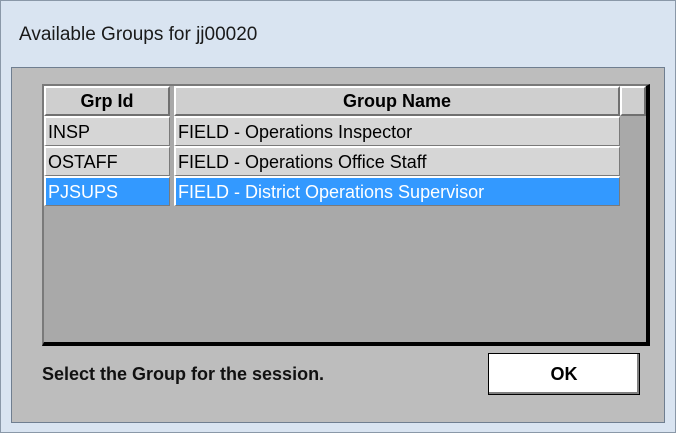 This screenshot has width=676, height=433. I want to click on window-title: Available Groups for jj00020, so click(138, 34).